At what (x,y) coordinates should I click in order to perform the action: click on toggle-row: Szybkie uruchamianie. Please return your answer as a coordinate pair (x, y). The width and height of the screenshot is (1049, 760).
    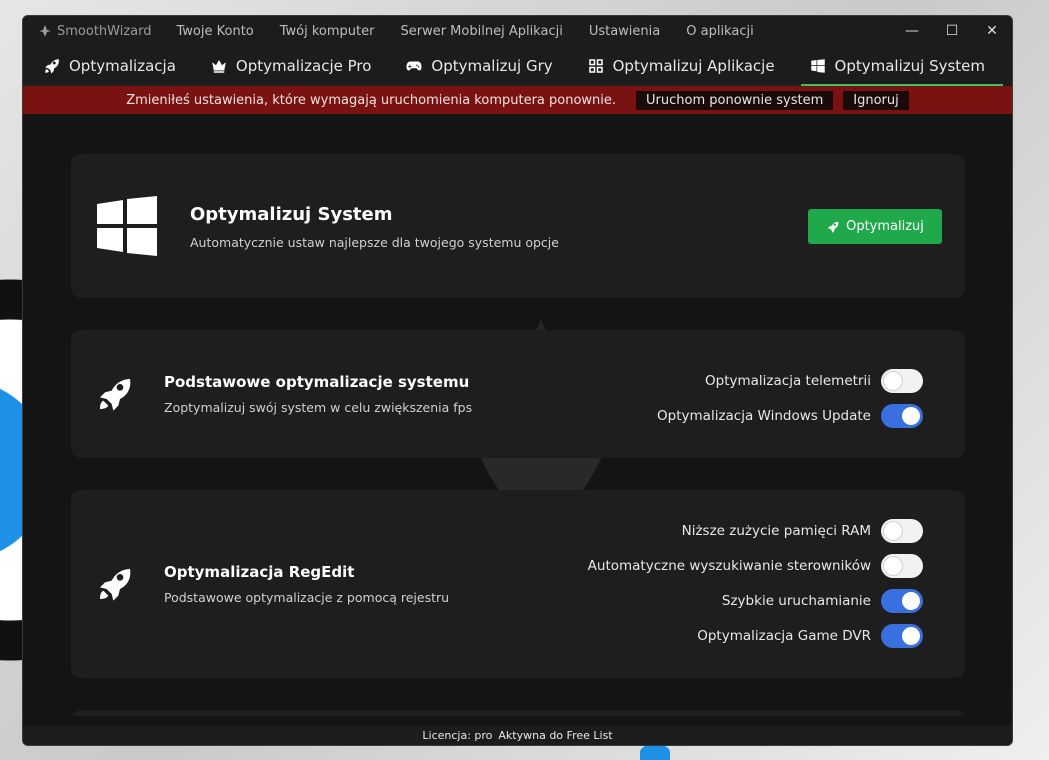
    Looking at the image, I should click on (822, 601).